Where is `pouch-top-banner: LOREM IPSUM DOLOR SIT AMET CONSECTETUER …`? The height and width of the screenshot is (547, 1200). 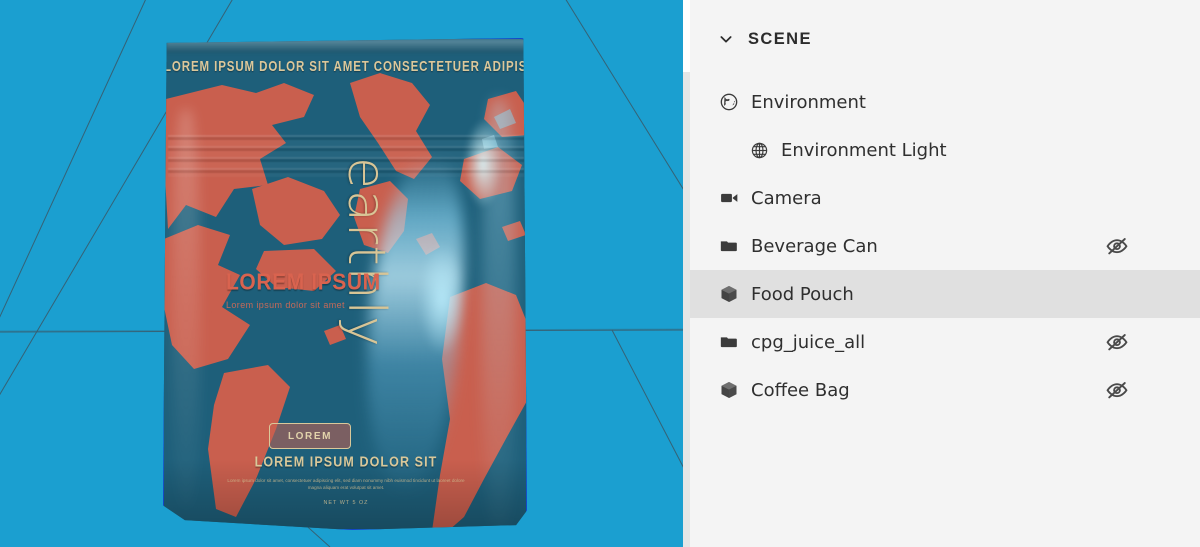 pouch-top-banner: LOREM IPSUM DOLOR SIT AMET CONSECTETUER … is located at coordinates (345, 66).